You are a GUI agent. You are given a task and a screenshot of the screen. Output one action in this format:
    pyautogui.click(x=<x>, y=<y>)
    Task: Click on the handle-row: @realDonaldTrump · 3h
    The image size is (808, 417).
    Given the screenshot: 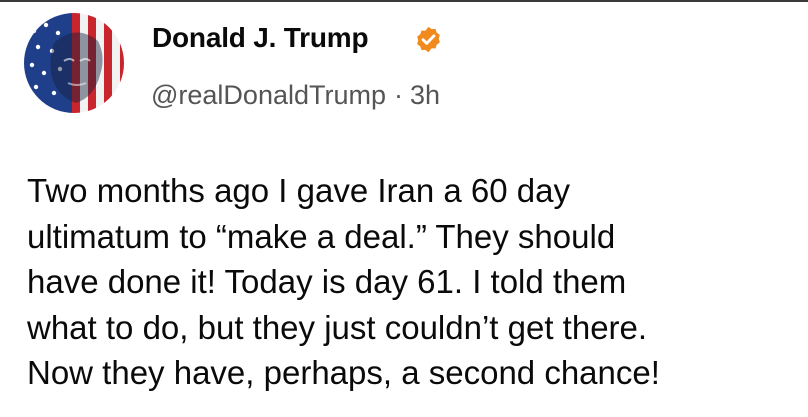 What is the action you would take?
    pyautogui.click(x=295, y=95)
    